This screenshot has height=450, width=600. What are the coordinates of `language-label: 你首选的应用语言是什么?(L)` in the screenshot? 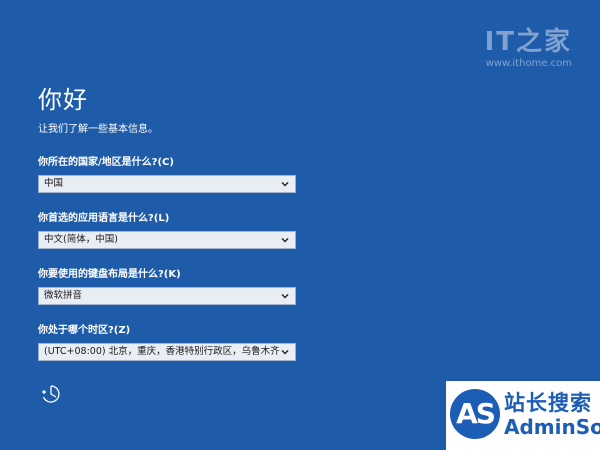 It's located at (104, 218).